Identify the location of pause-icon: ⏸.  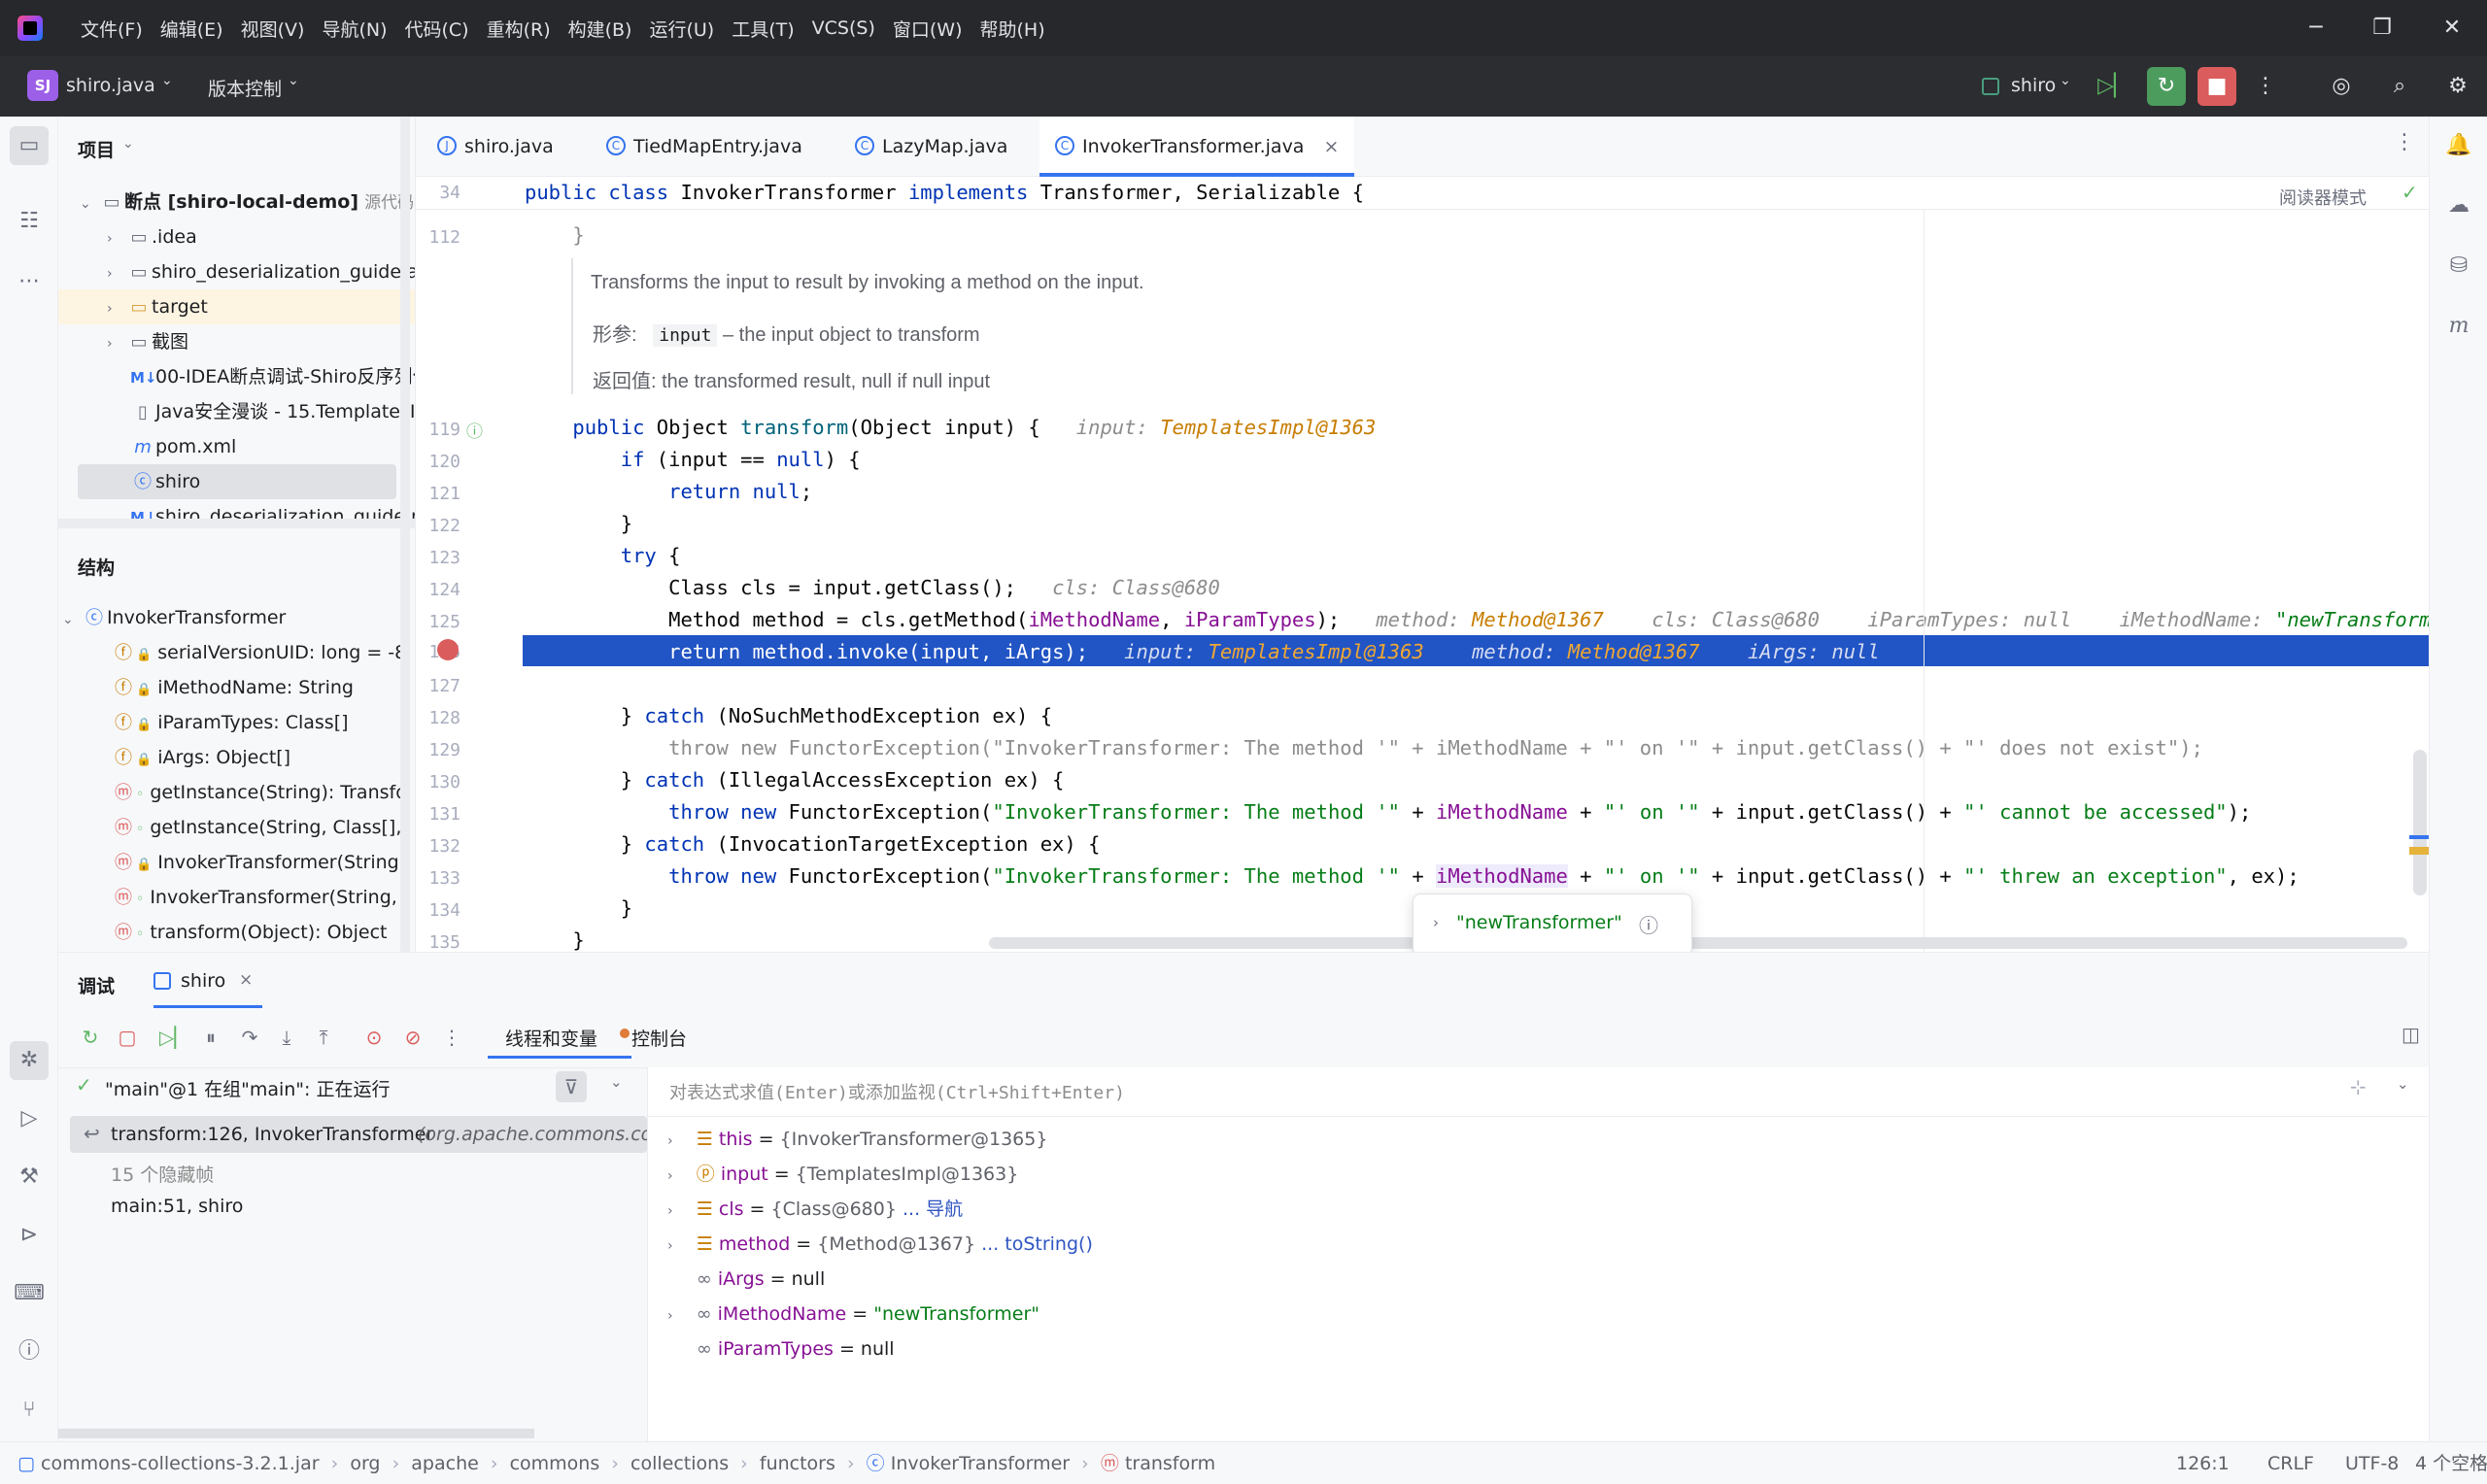
(210, 1037).